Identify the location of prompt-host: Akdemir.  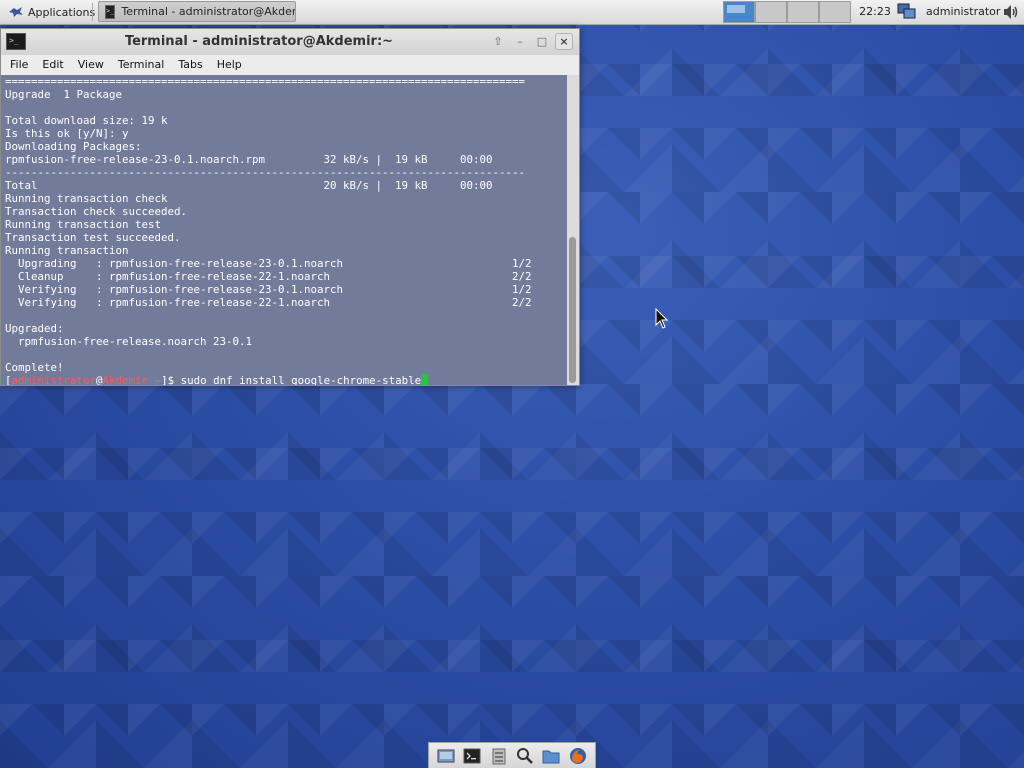
(125, 379).